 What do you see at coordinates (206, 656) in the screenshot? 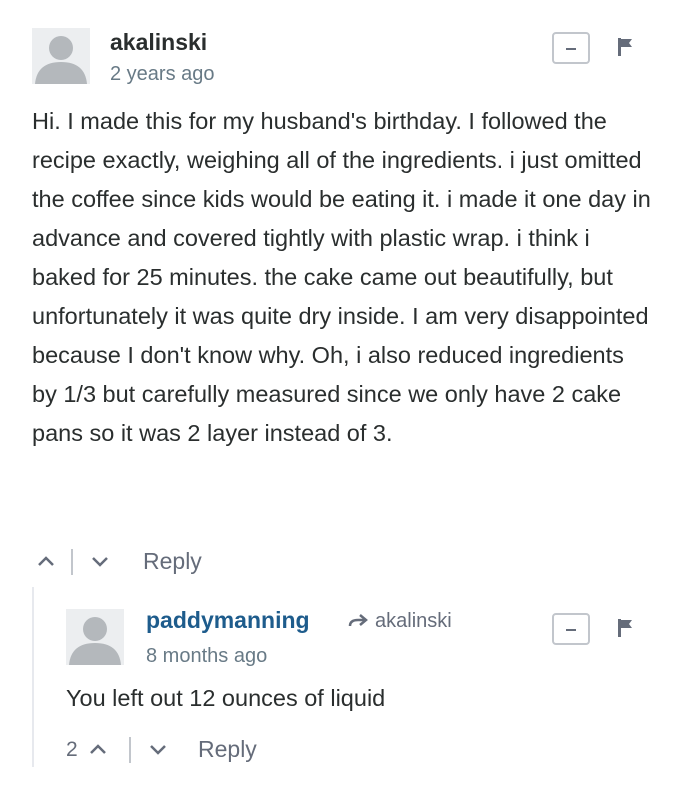
I see `comment-timestamp: 8 months ago` at bounding box center [206, 656].